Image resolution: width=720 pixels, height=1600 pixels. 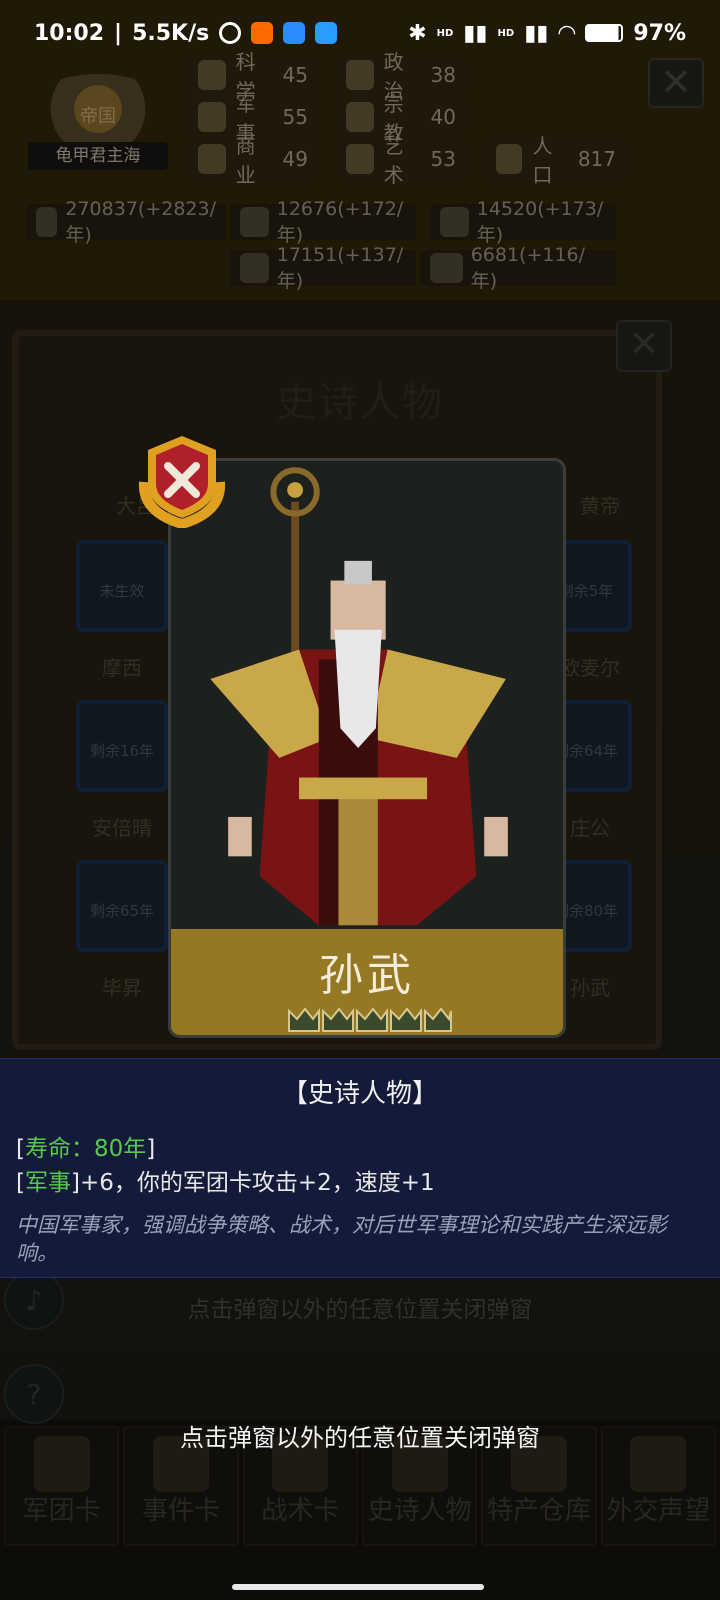 What do you see at coordinates (367, 975) in the screenshot?
I see `hero-name: 孙武` at bounding box center [367, 975].